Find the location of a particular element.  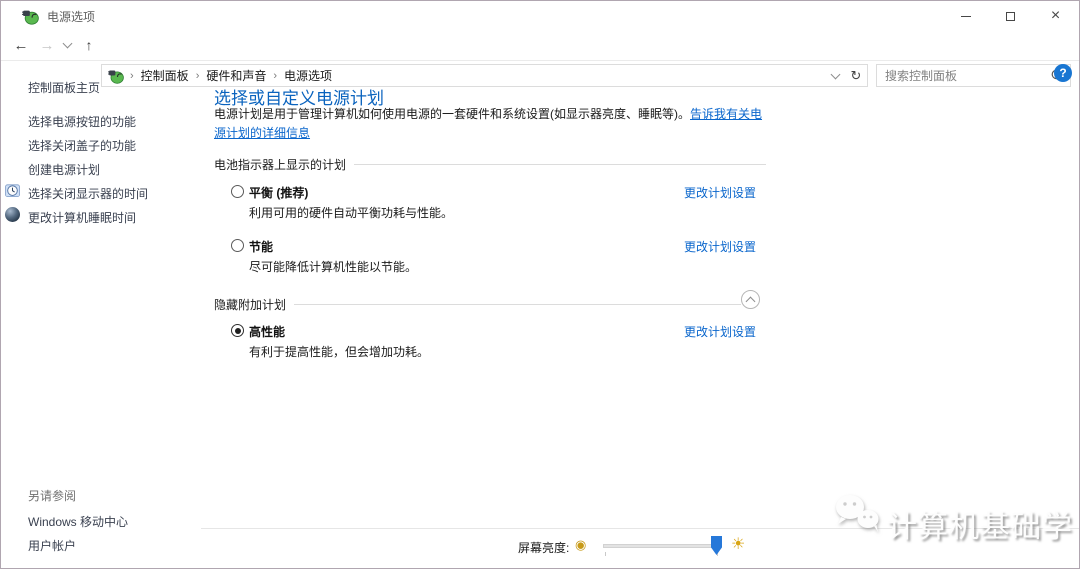

radio-power-saver-plan is located at coordinates (237, 245).